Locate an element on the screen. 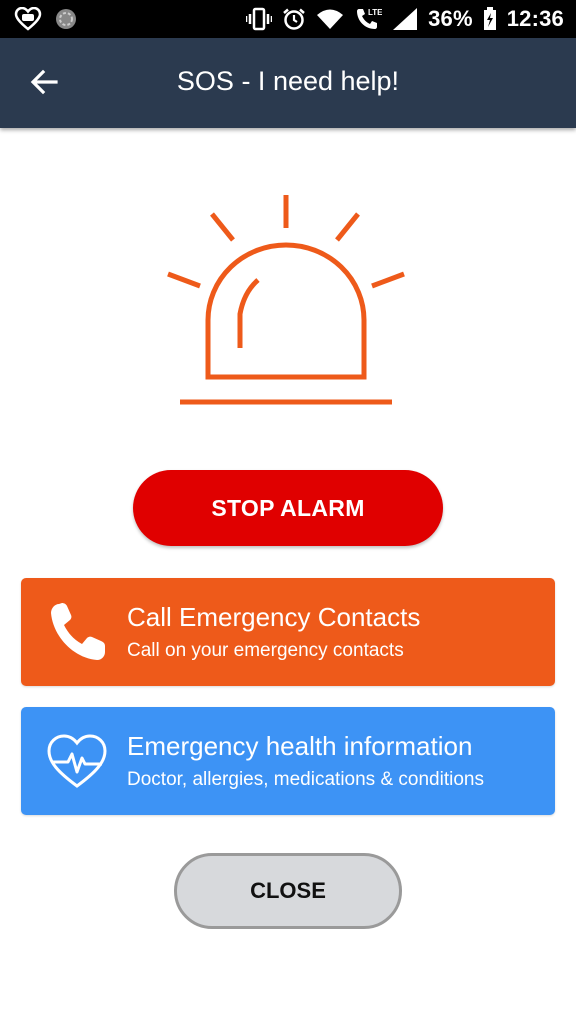  phone-icon is located at coordinates (77, 632).